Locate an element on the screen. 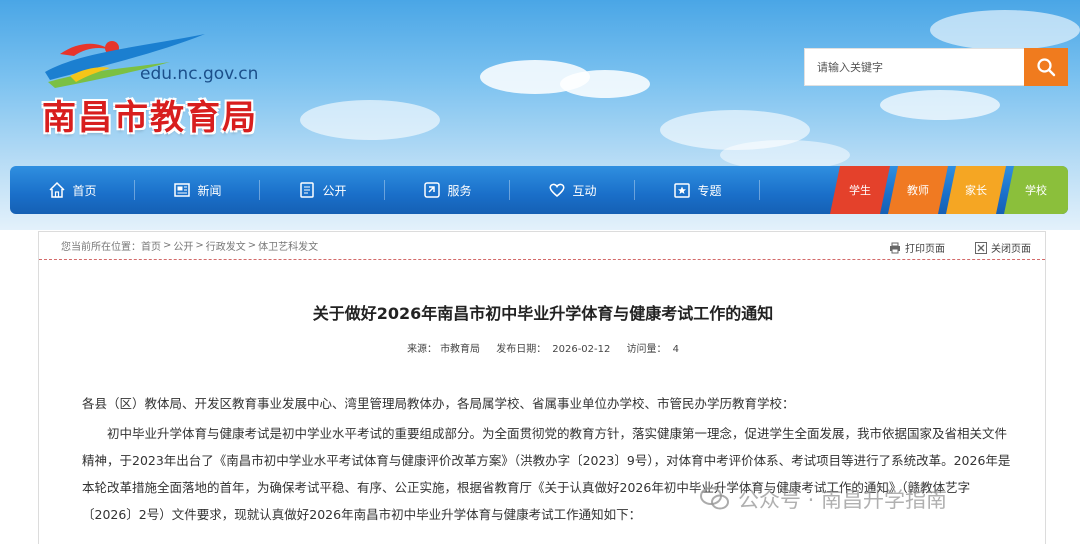 The height and width of the screenshot is (544, 1080). close-icon is located at coordinates (981, 247).